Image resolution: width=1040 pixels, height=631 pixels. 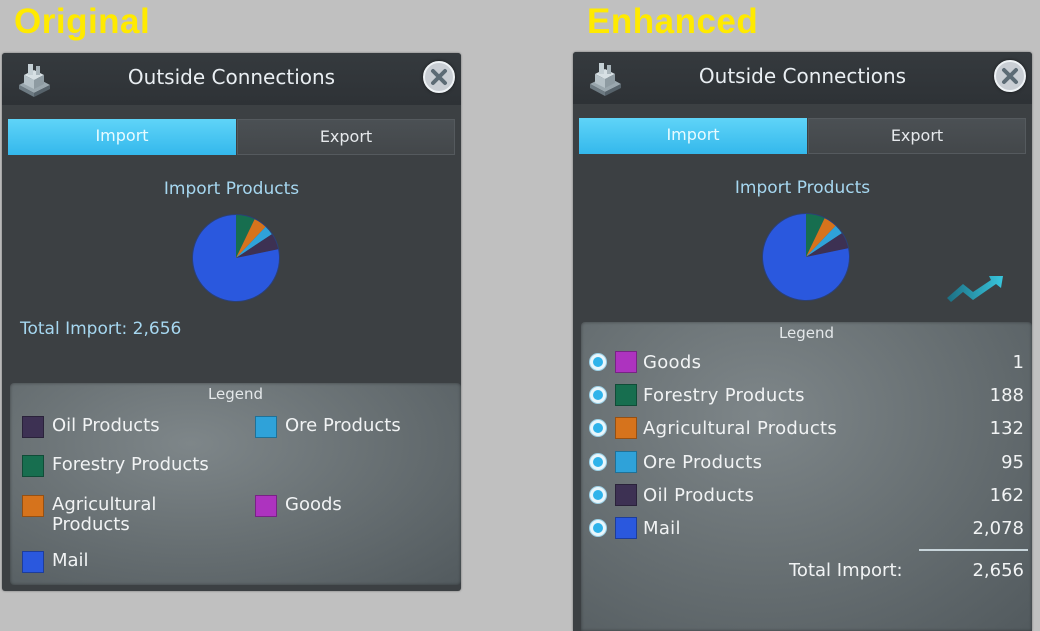 What do you see at coordinates (806, 363) in the screenshot?
I see `legend-row-goods: Goods 1` at bounding box center [806, 363].